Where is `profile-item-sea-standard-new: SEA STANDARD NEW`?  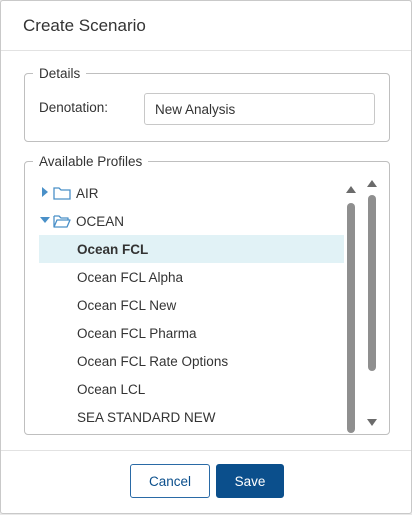 profile-item-sea-standard-new: SEA STANDARD NEW is located at coordinates (191, 417).